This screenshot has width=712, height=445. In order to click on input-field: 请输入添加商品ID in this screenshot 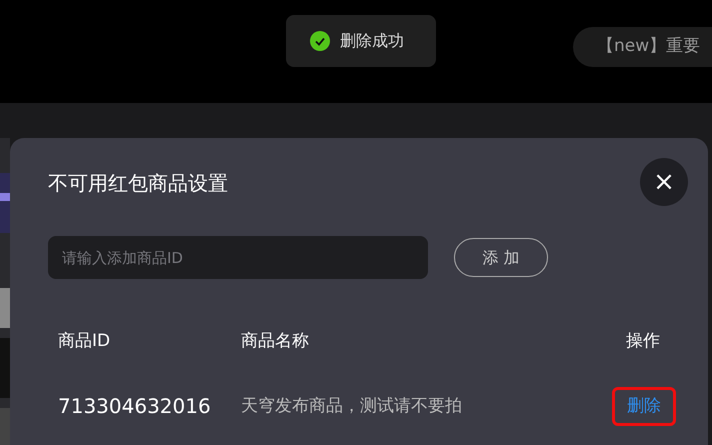, I will do `click(238, 257)`.